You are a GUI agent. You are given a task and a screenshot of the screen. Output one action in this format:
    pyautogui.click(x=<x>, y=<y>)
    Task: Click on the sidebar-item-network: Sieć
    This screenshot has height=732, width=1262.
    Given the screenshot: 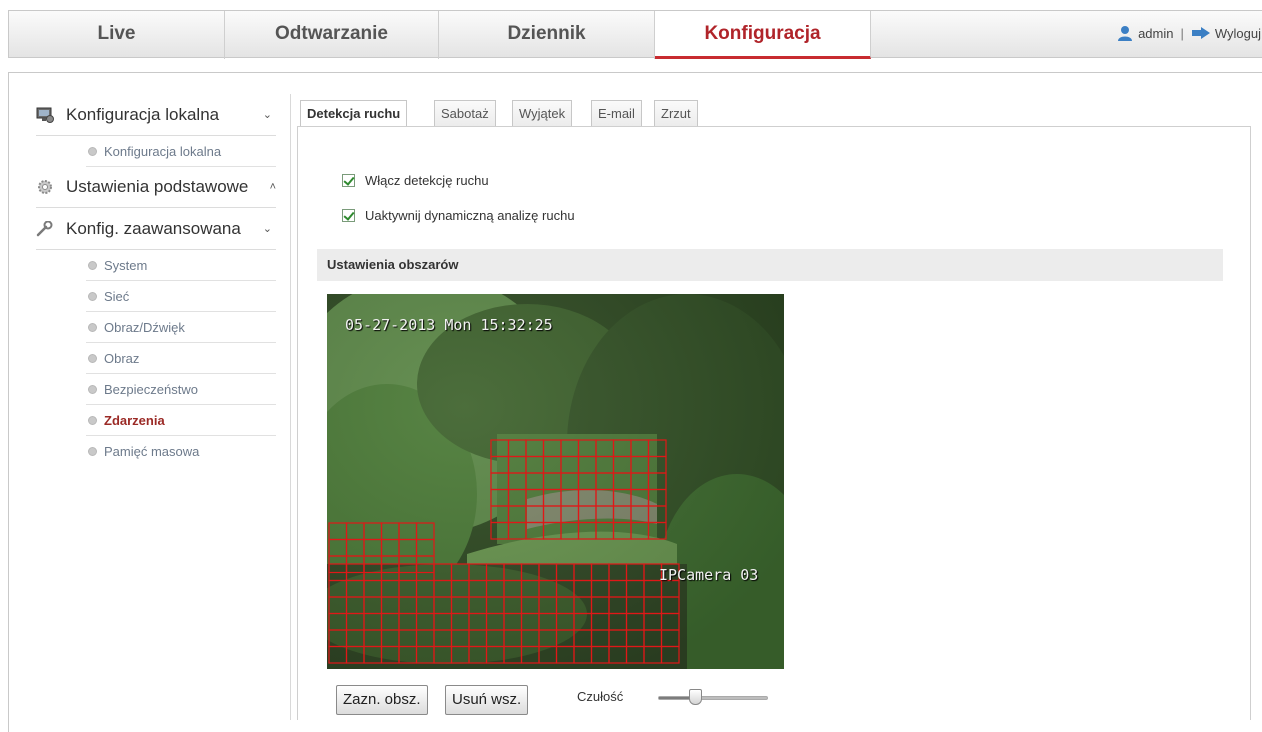 What is the action you would take?
    pyautogui.click(x=181, y=296)
    